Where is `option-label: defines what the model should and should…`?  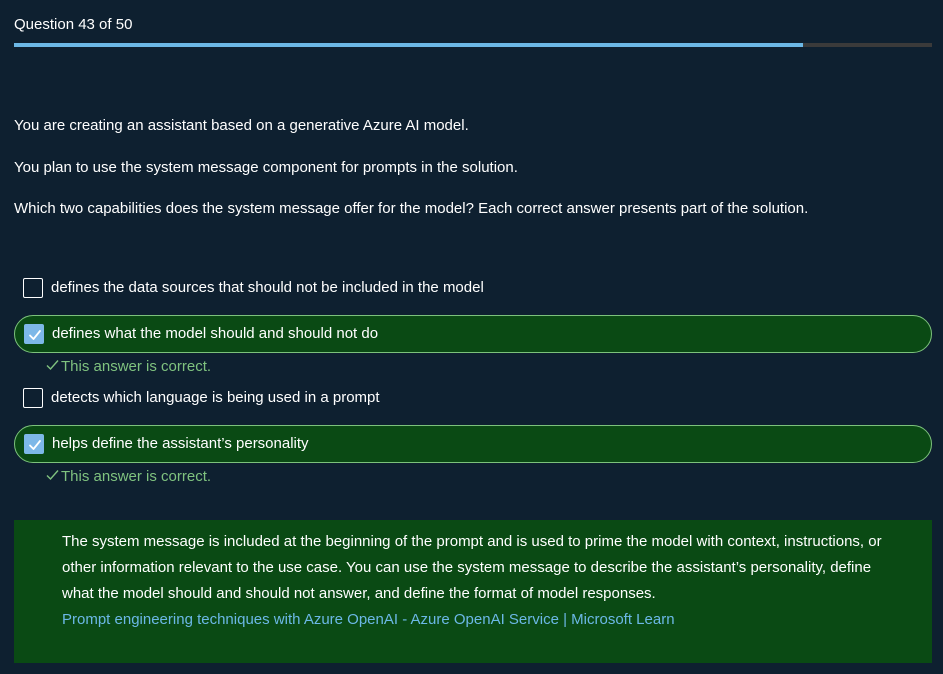 option-label: defines what the model should and should… is located at coordinates (215, 333).